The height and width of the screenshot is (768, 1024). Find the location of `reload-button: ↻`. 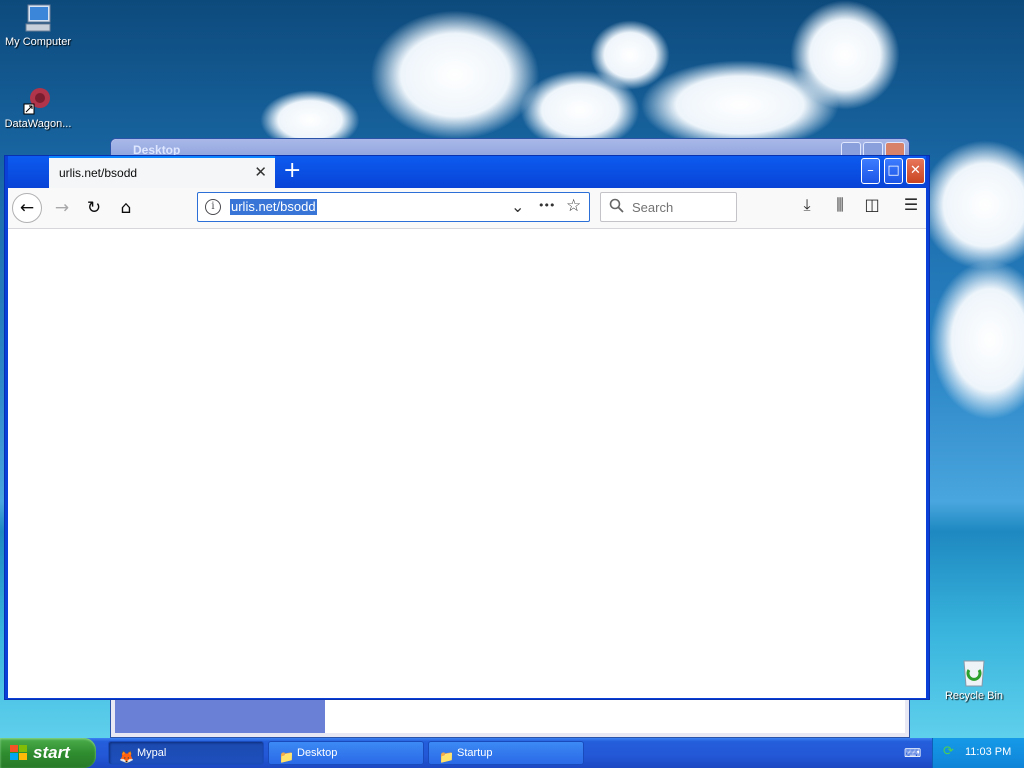

reload-button: ↻ is located at coordinates (94, 208).